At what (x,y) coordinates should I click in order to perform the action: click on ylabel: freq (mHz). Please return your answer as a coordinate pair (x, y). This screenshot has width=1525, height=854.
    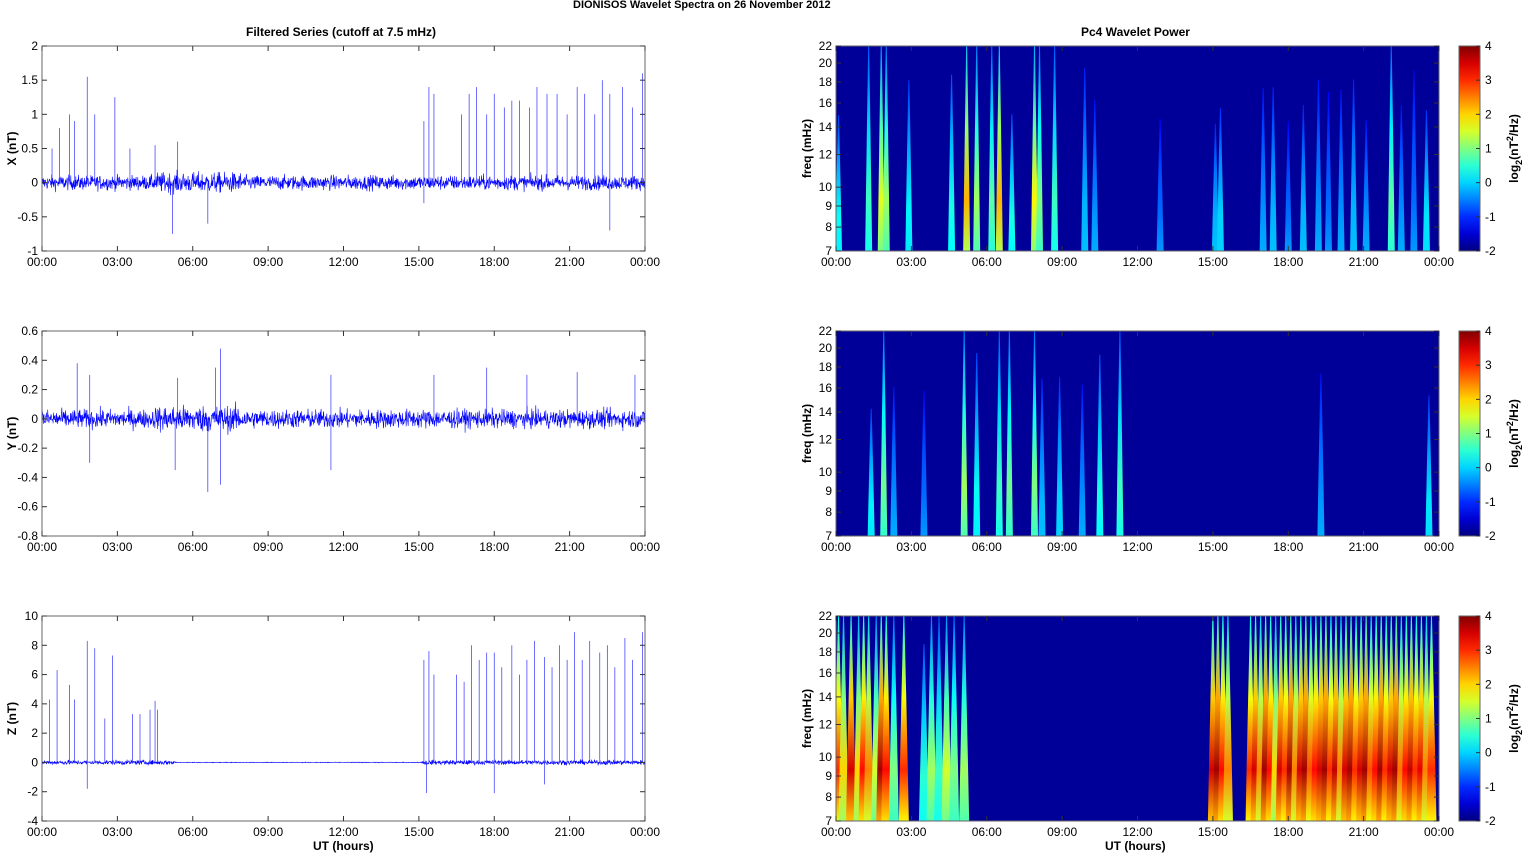
    Looking at the image, I should click on (807, 433).